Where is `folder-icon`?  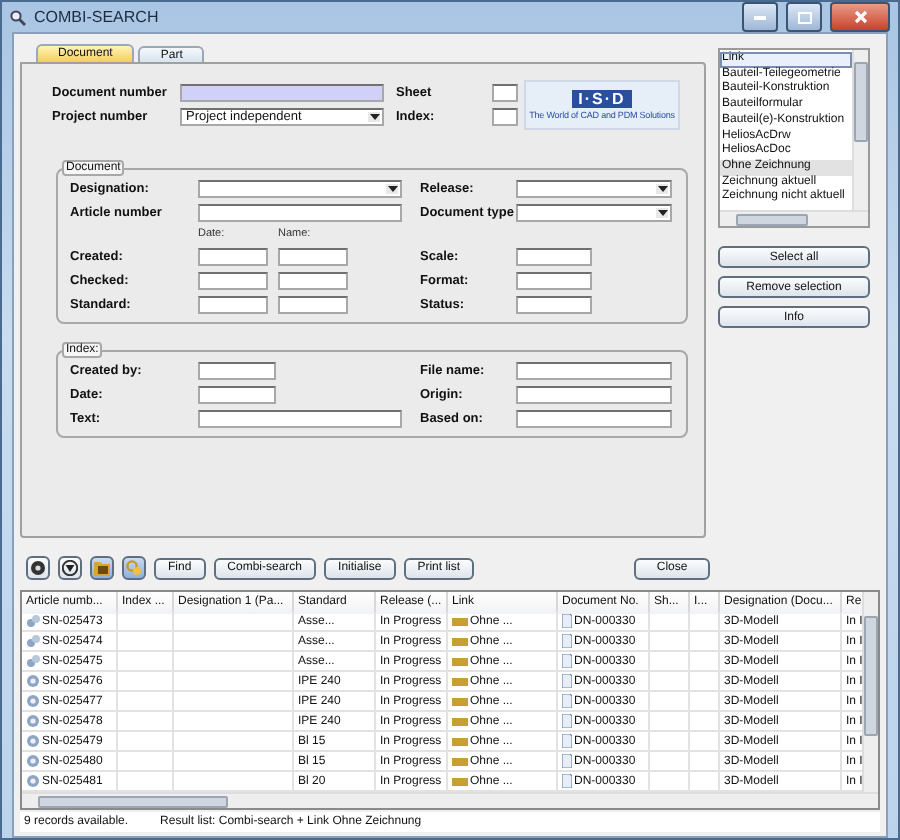 folder-icon is located at coordinates (102, 568).